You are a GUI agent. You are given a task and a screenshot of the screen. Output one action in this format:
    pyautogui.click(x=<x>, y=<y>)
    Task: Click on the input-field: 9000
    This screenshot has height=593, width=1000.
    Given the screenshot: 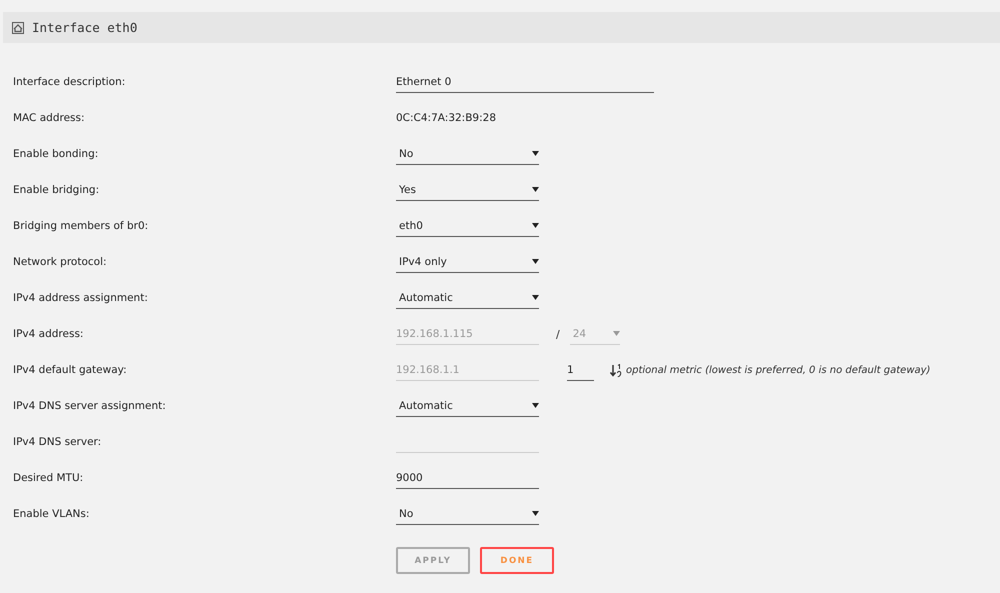 What is the action you would take?
    pyautogui.click(x=467, y=478)
    